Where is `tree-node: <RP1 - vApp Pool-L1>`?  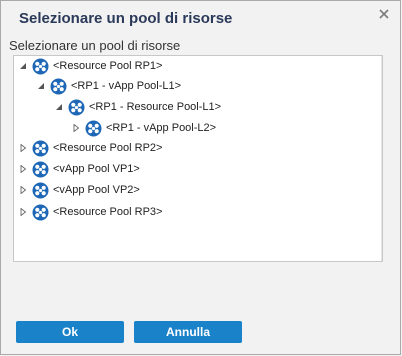
tree-node: <RP1 - vApp Pool-L1> is located at coordinates (108, 86).